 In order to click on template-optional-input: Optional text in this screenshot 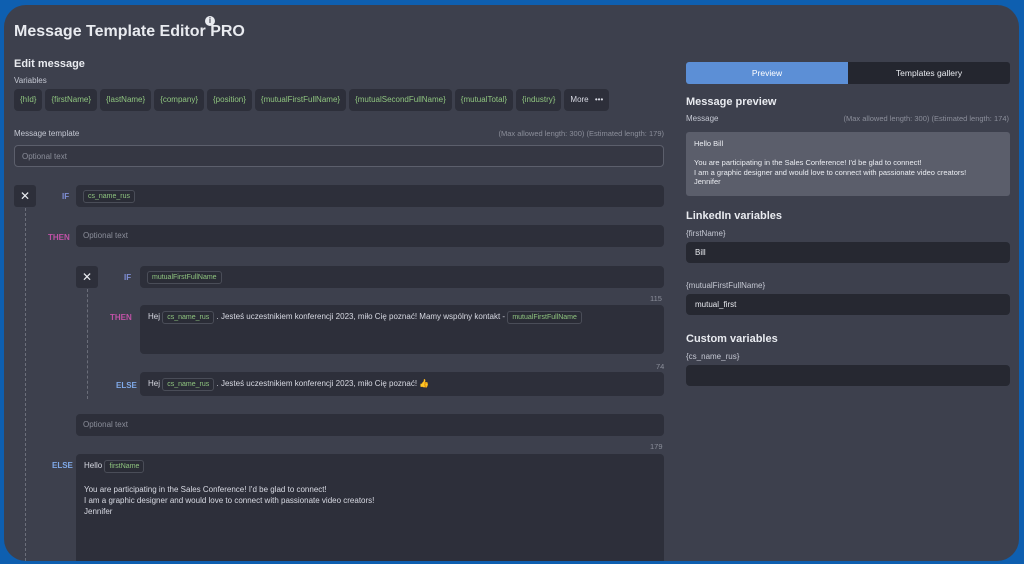, I will do `click(339, 156)`.